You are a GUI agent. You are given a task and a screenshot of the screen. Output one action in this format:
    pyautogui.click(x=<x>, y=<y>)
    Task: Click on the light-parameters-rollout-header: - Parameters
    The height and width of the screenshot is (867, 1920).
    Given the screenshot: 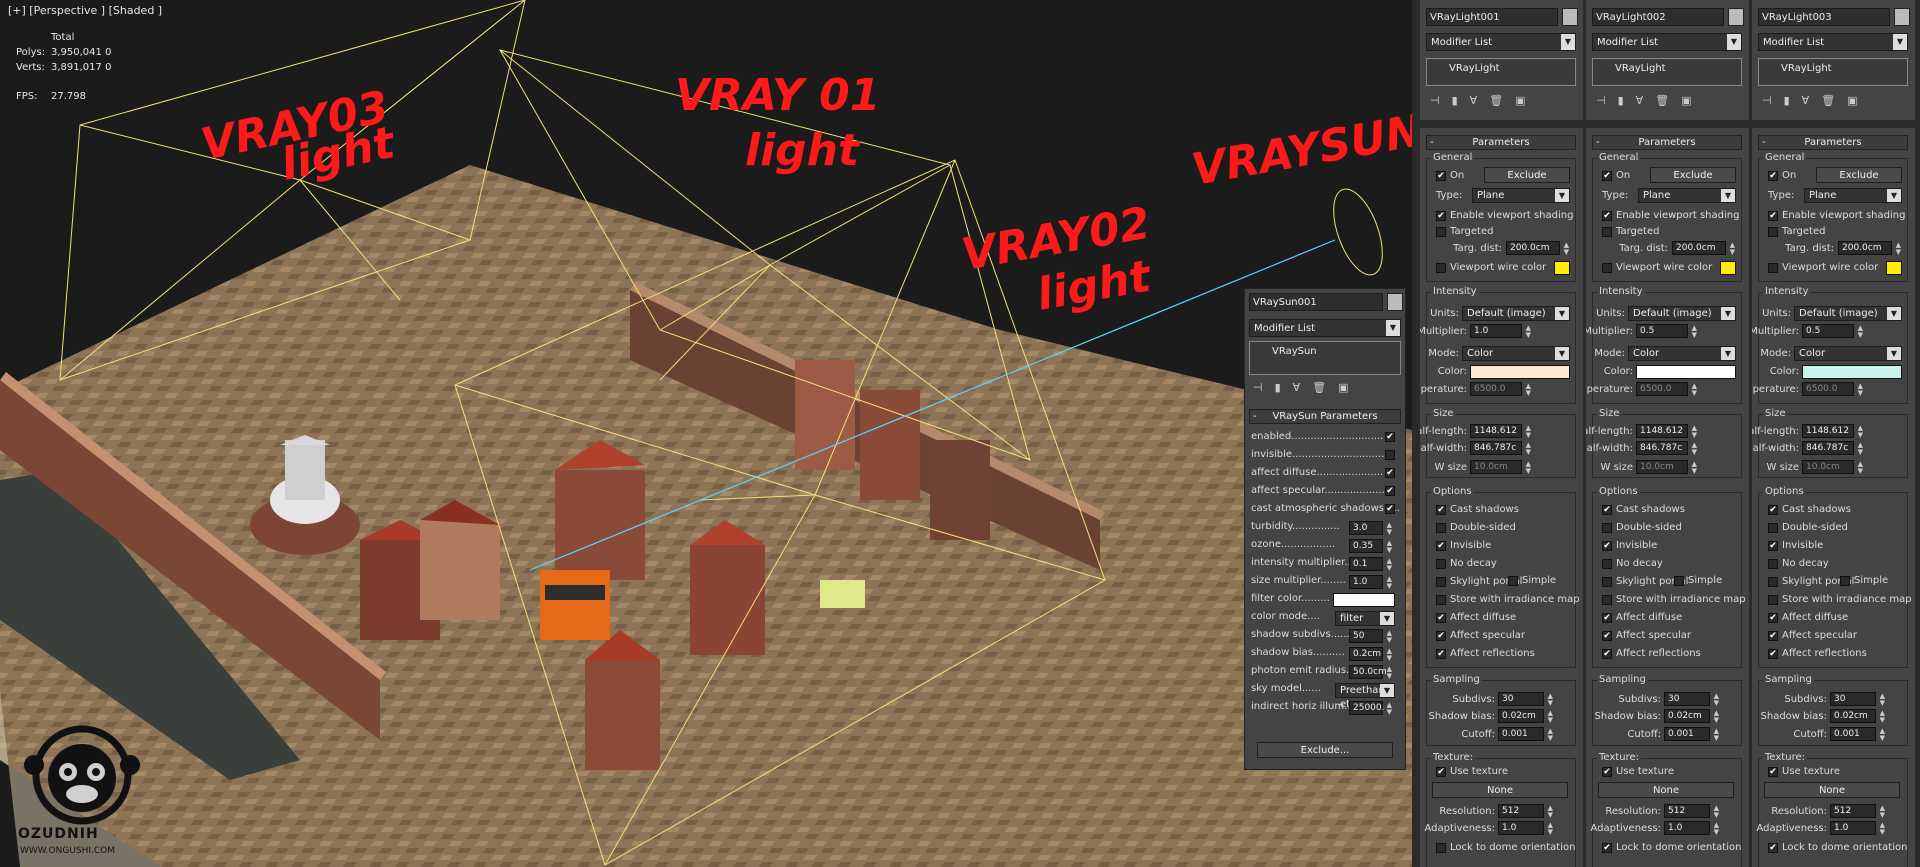 What is the action you would take?
    pyautogui.click(x=1501, y=142)
    